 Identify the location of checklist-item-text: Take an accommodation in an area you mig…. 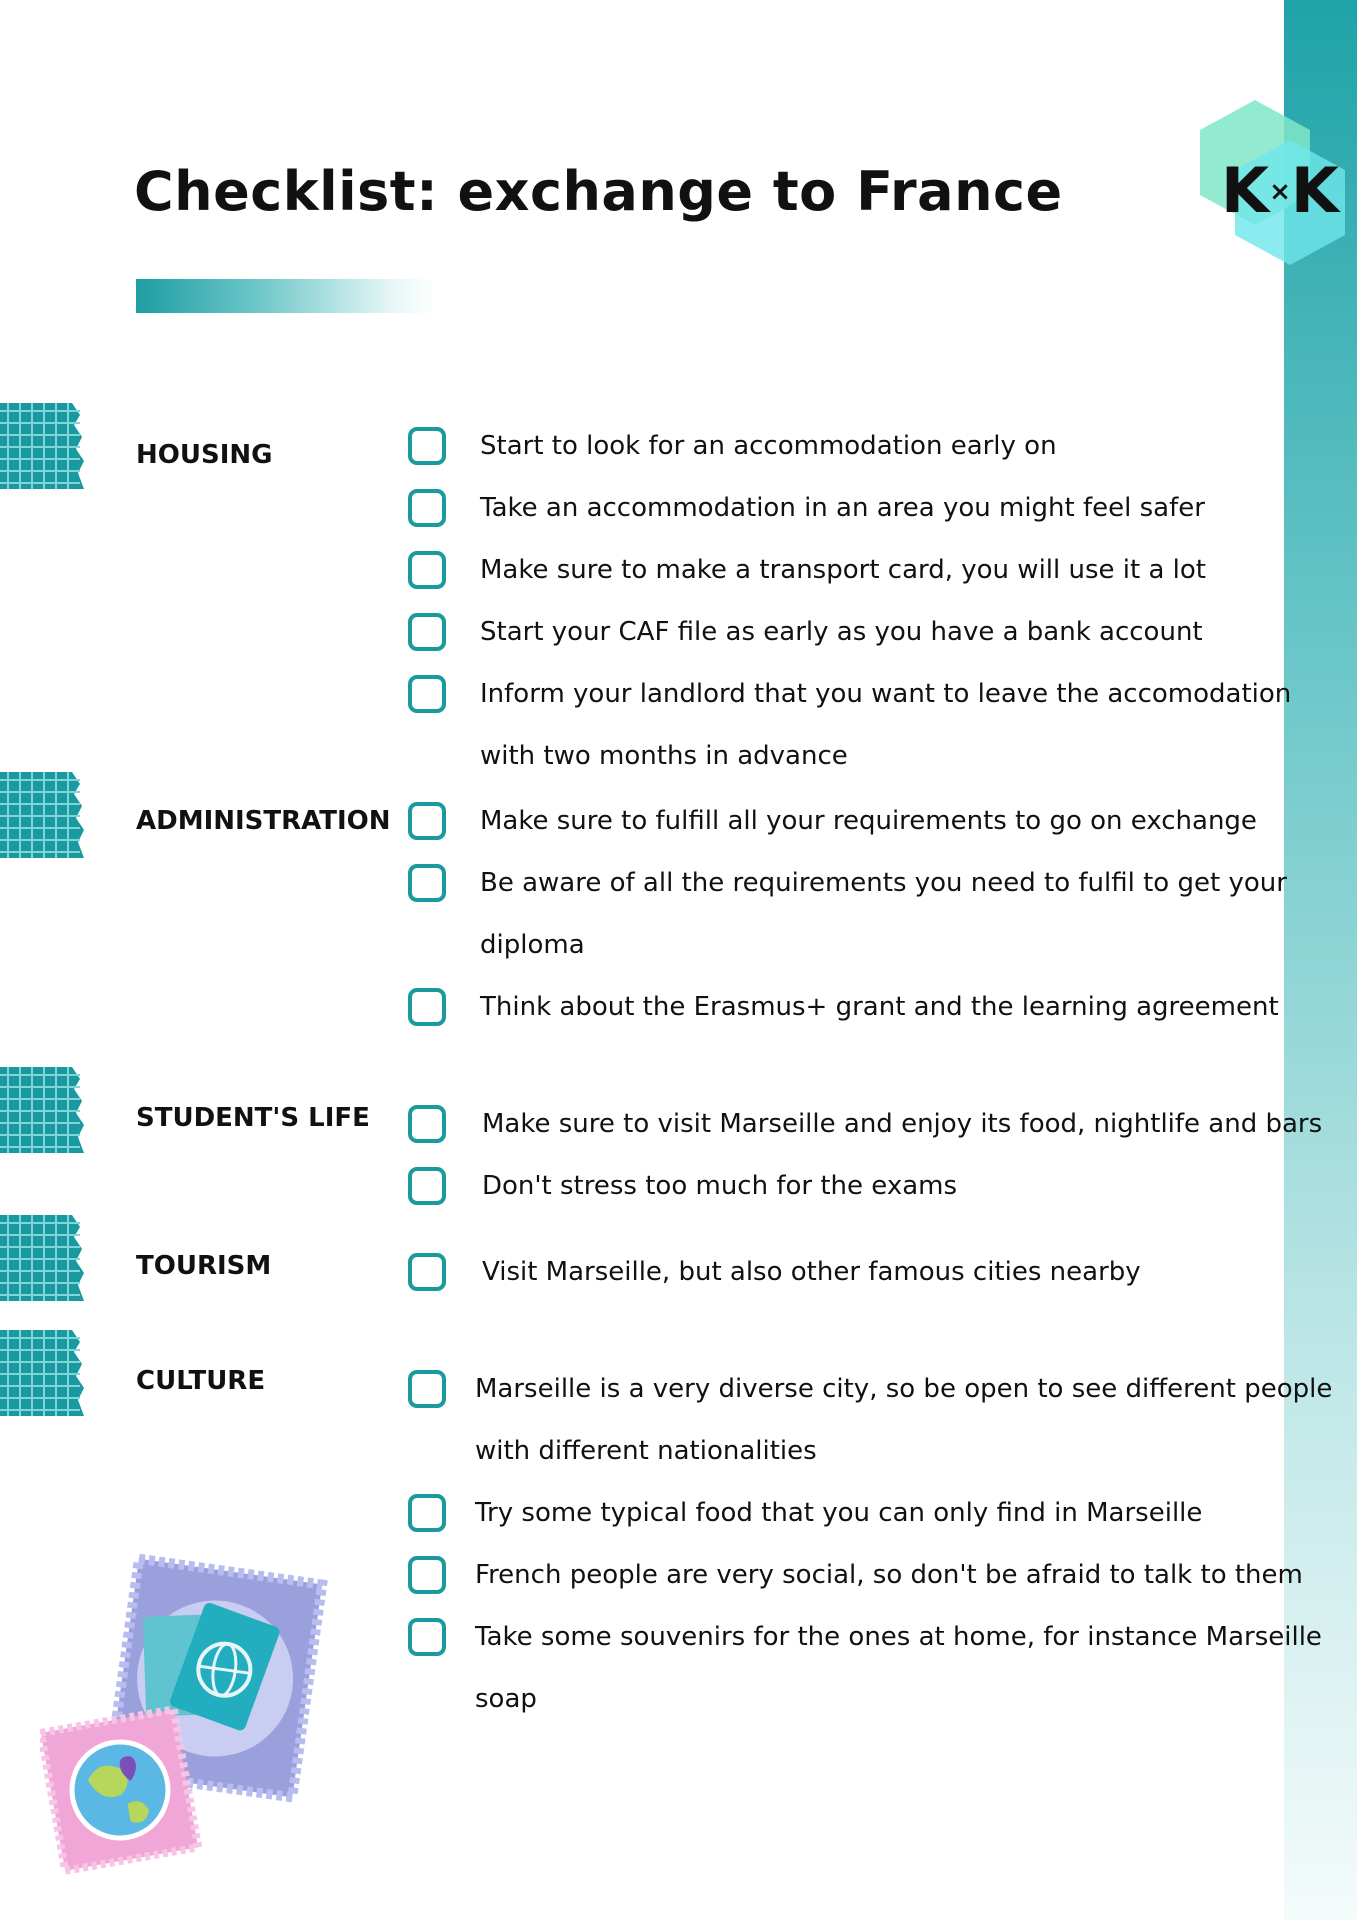
(842, 508).